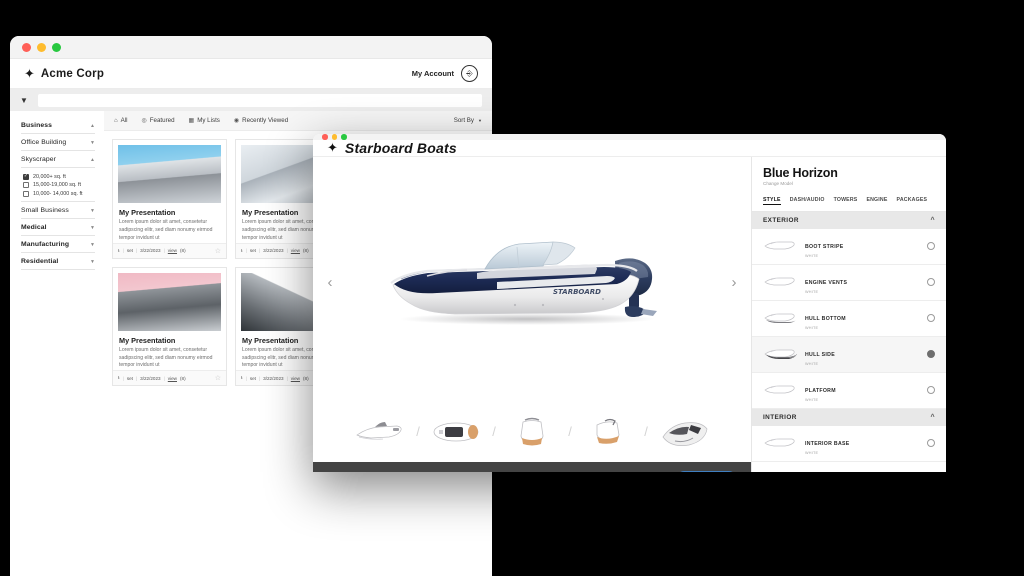 The image size is (1024, 576). I want to click on change-model-link: Change Model, so click(849, 183).